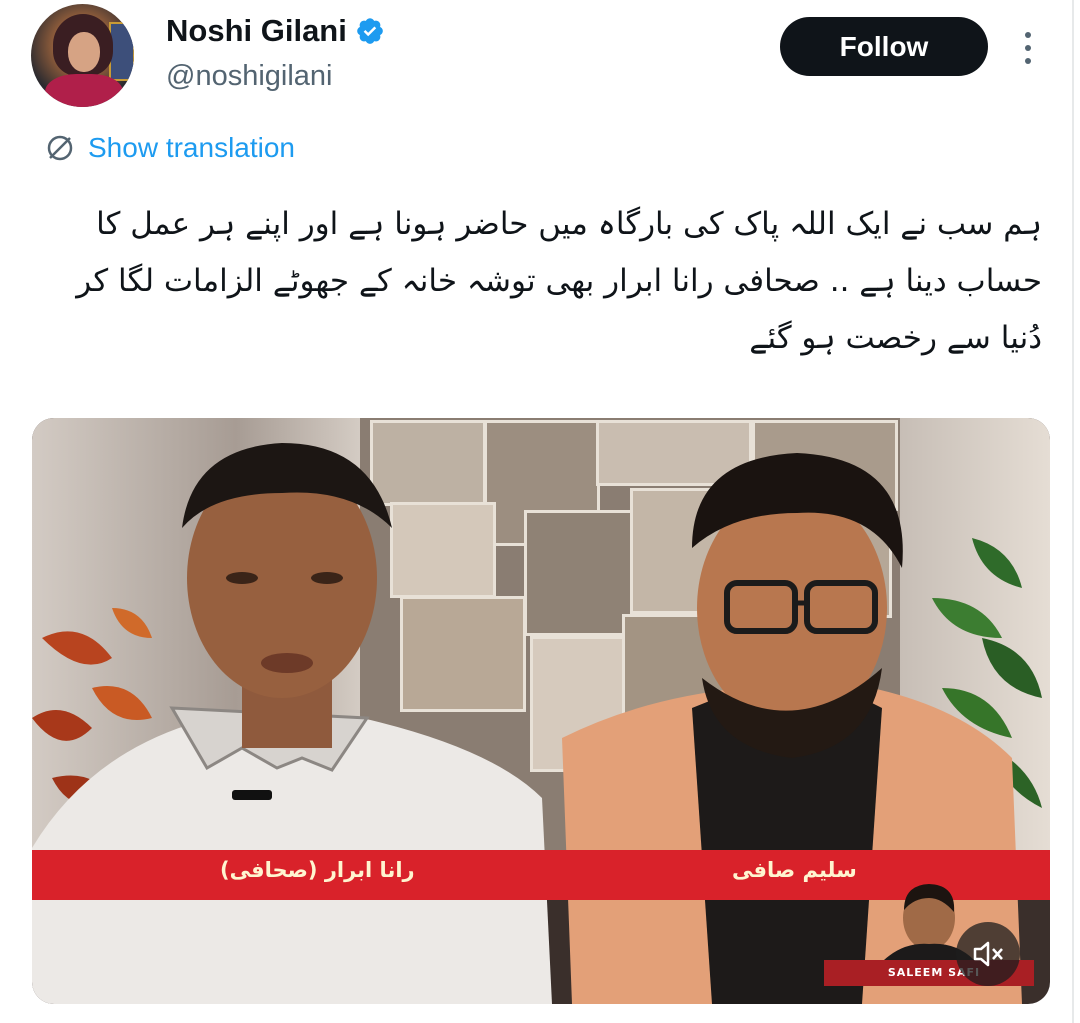 Image resolution: width=1080 pixels, height=1023 pixels. I want to click on mute-button, so click(988, 954).